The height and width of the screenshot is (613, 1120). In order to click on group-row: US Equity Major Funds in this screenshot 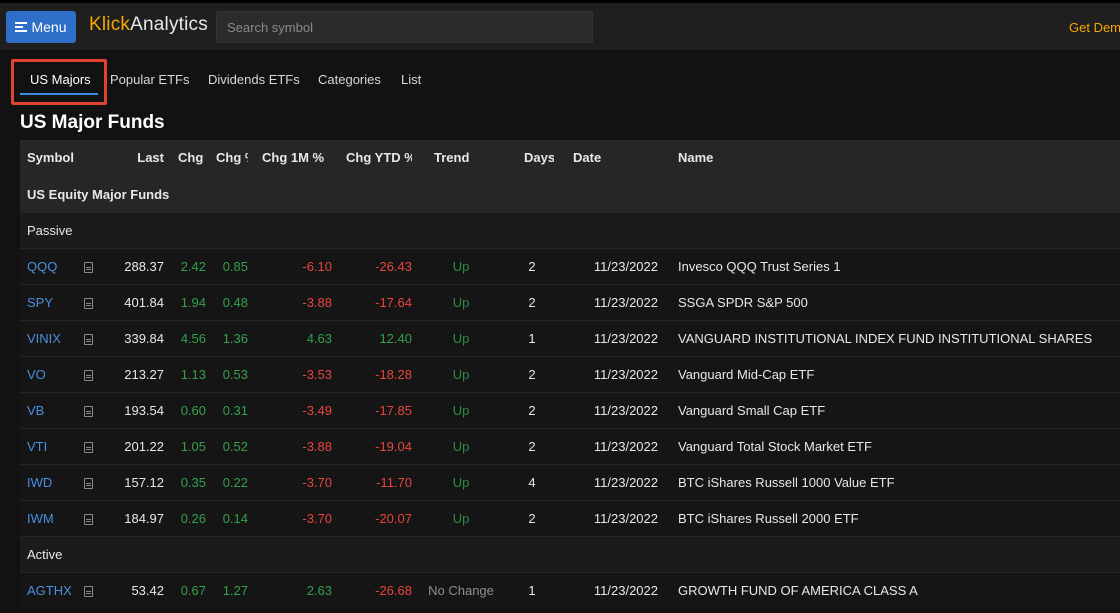, I will do `click(570, 193)`.